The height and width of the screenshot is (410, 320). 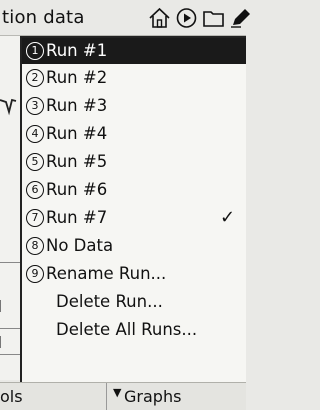 I want to click on menu-item-run-5: 5 Run #5, so click(x=134, y=162).